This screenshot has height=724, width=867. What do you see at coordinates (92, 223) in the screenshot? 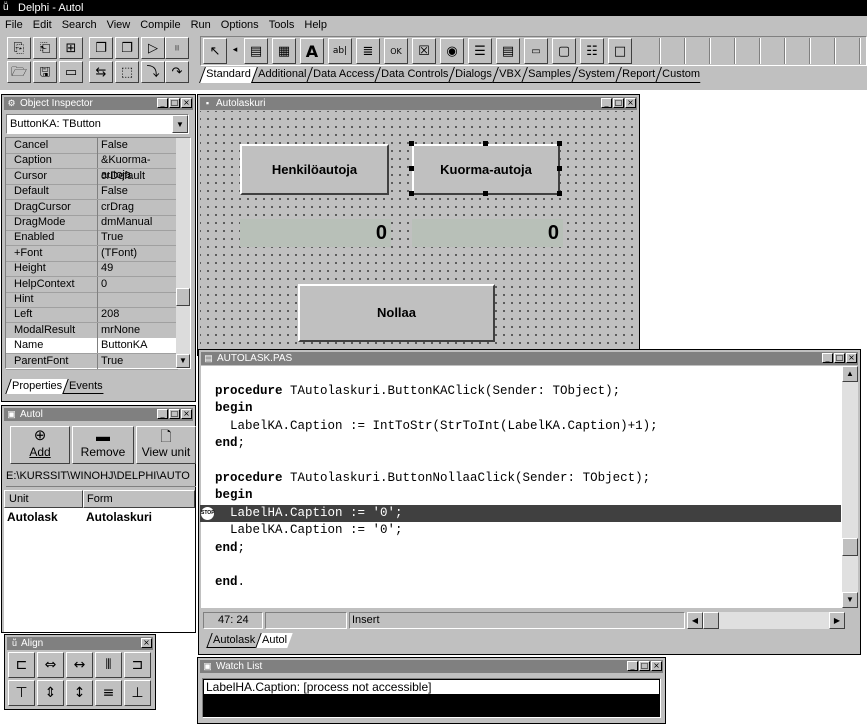
I see `property-row-dragmode: DragMode dmManual` at bounding box center [92, 223].